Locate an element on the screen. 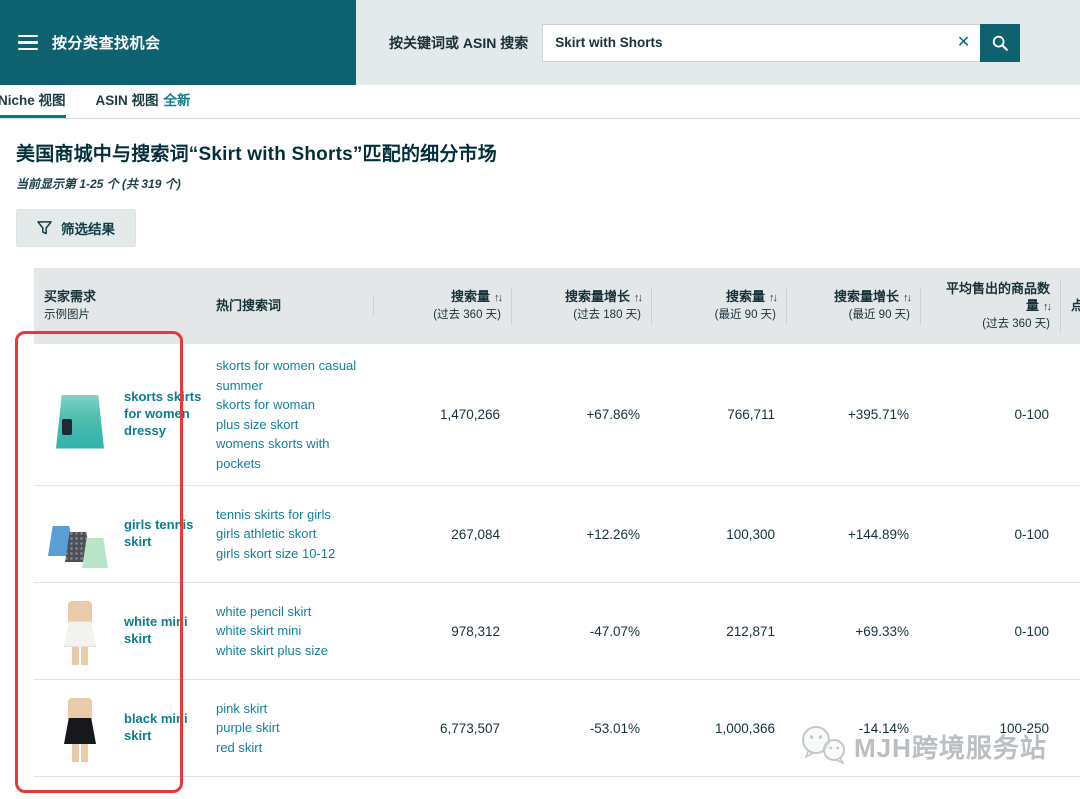 The height and width of the screenshot is (799, 1080). niche-name-link: girls tennis skirt is located at coordinates (163, 534).